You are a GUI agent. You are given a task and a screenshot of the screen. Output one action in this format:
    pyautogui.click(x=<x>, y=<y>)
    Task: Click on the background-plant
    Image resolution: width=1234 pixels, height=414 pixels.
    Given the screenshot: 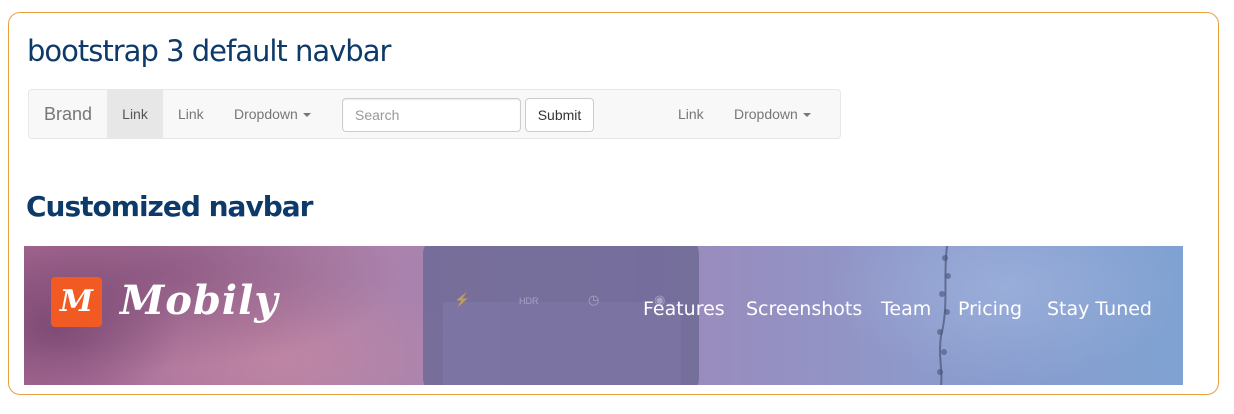 What is the action you would take?
    pyautogui.click(x=944, y=315)
    